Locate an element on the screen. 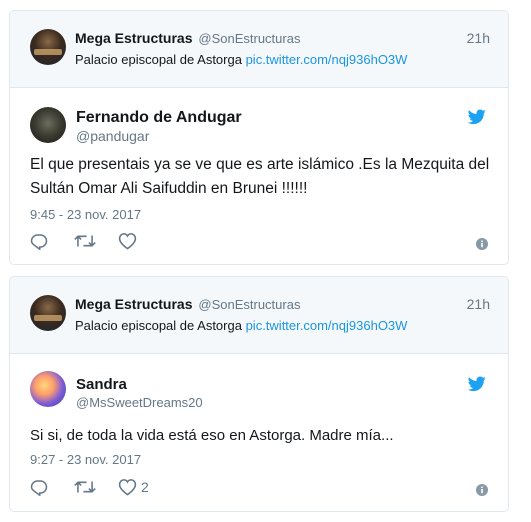 The height and width of the screenshot is (522, 531). like-count: 2 is located at coordinates (145, 487).